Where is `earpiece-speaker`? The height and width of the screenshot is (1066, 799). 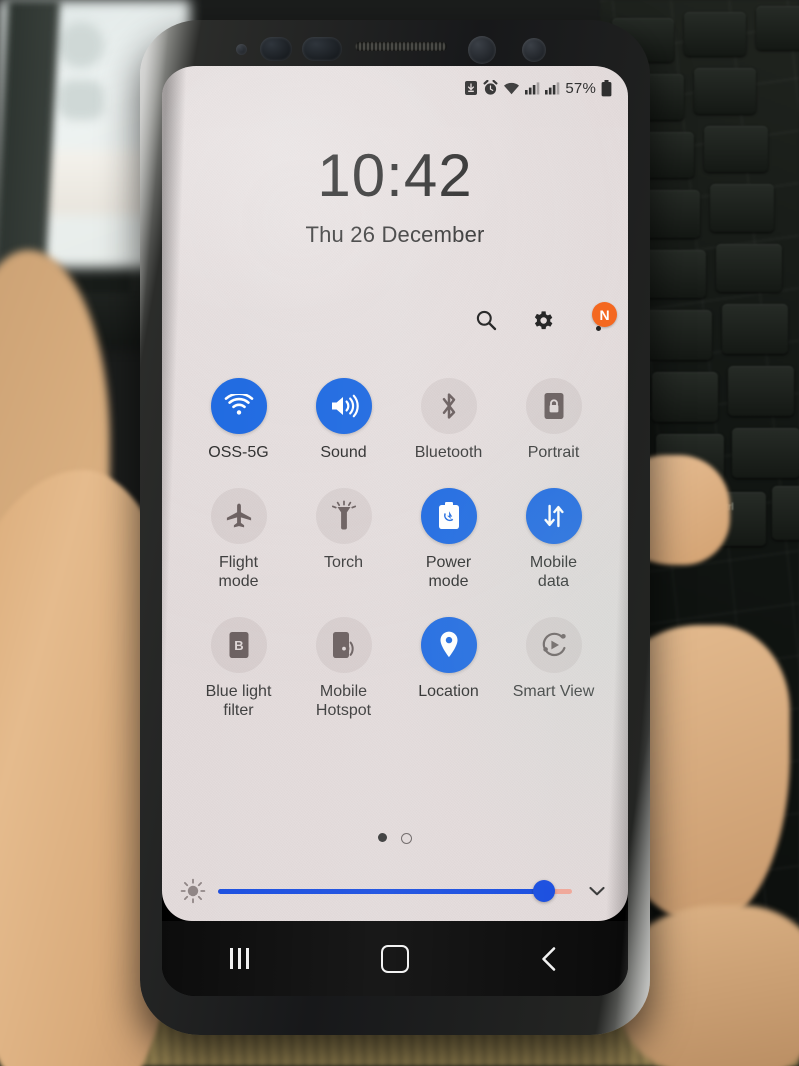
earpiece-speaker is located at coordinates (401, 46).